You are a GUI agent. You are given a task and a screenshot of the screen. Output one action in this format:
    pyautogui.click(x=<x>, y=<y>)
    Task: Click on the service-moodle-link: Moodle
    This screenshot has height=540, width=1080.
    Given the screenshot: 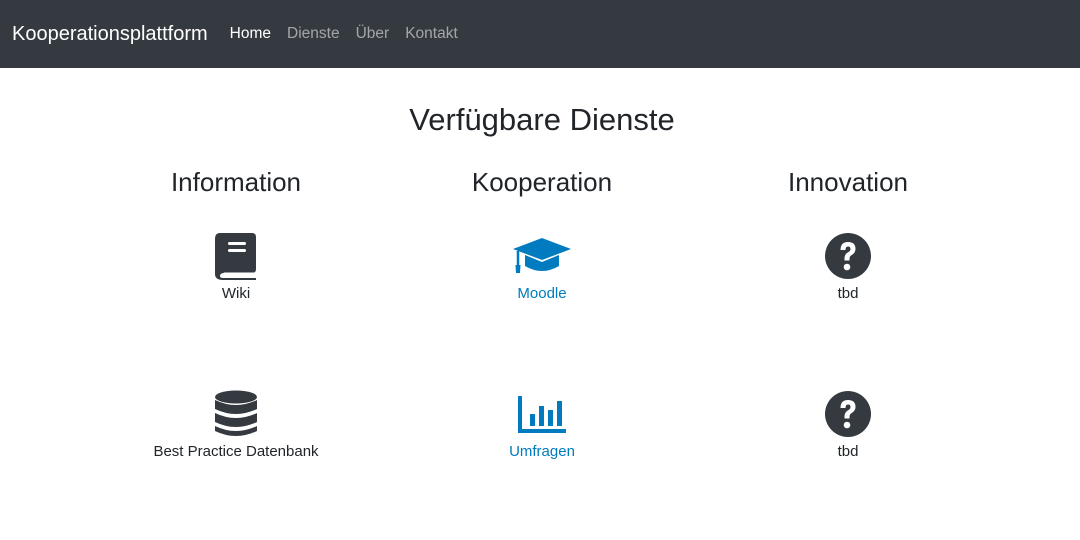 What is the action you would take?
    pyautogui.click(x=542, y=267)
    